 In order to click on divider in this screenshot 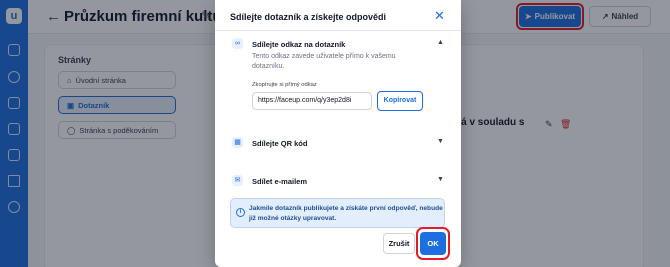, I will do `click(338, 30)`.